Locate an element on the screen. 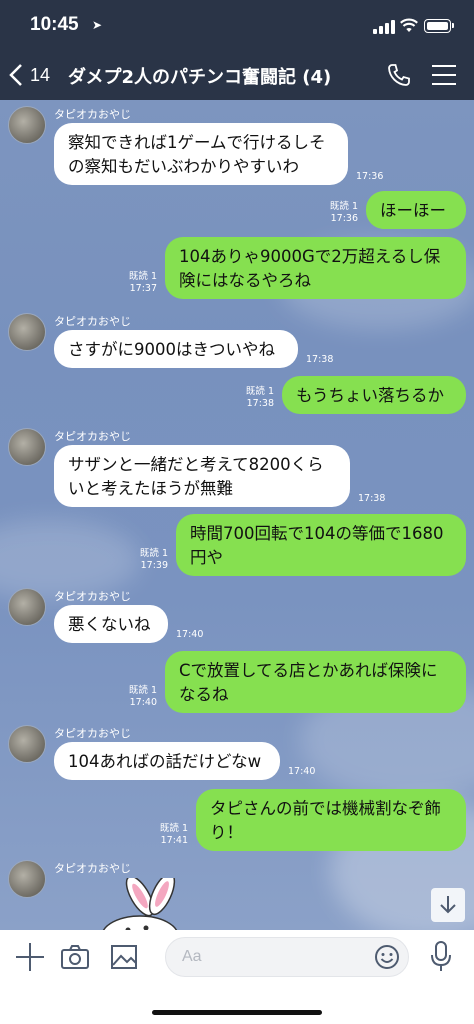 The height and width of the screenshot is (1024, 474). message-line: もうちょい落ちるか is located at coordinates (370, 395).